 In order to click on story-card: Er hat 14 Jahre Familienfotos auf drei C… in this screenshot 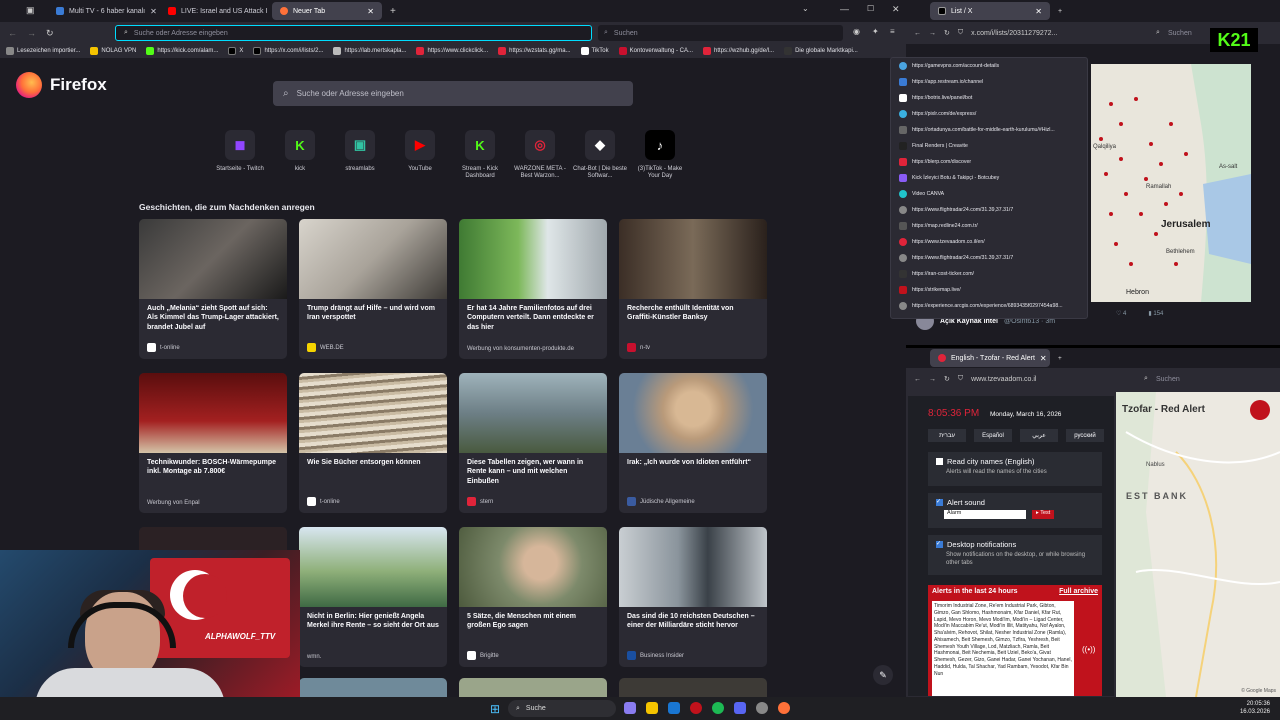, I will do `click(533, 289)`.